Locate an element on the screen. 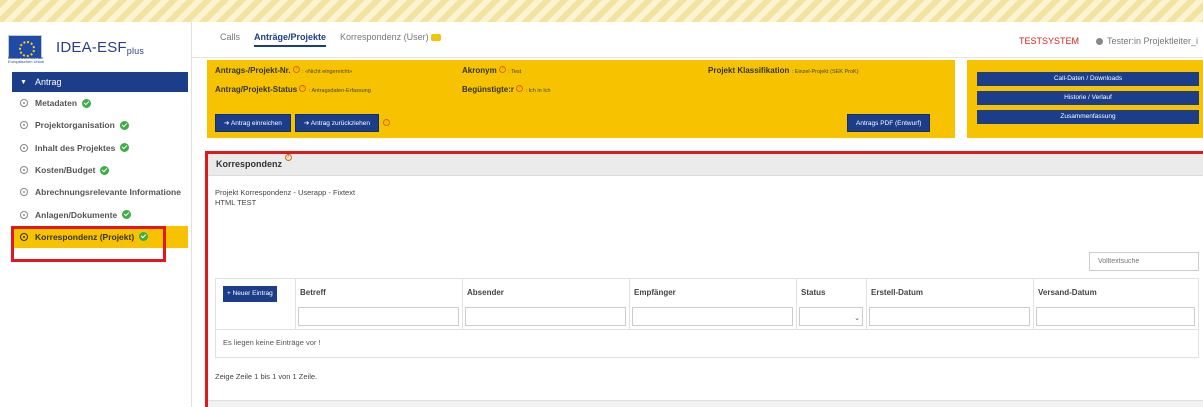 Image resolution: width=1203 pixels, height=407 pixels. chat-icon is located at coordinates (435, 38).